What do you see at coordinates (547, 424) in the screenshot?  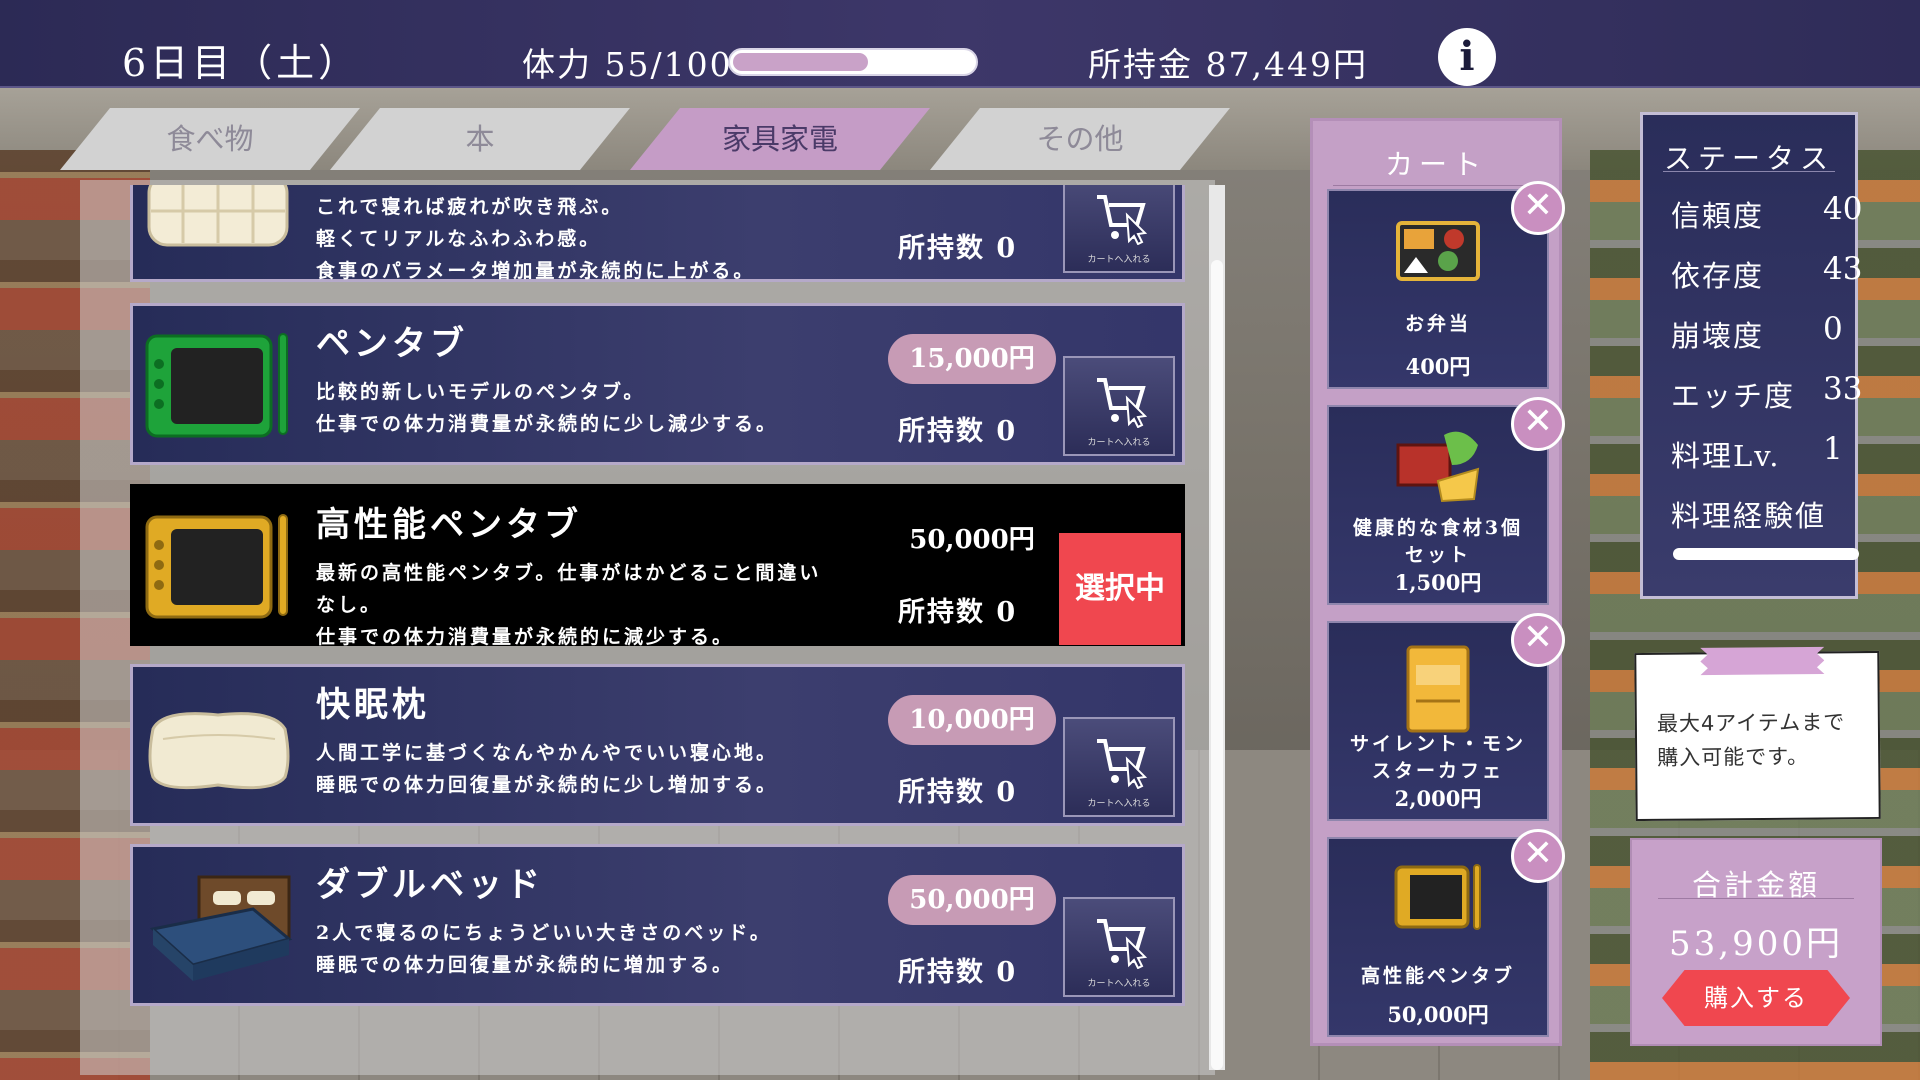 I see `item-desc-line: 仕事での体力消費量が永続的に少し減少する。` at bounding box center [547, 424].